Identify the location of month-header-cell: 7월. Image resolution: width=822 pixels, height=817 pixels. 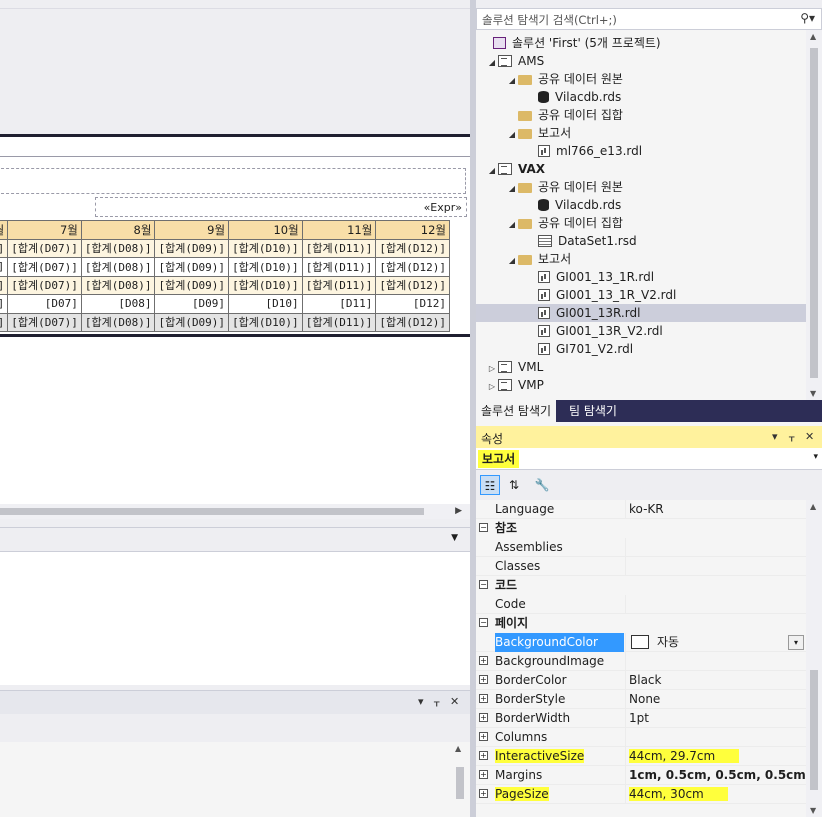
(44, 230).